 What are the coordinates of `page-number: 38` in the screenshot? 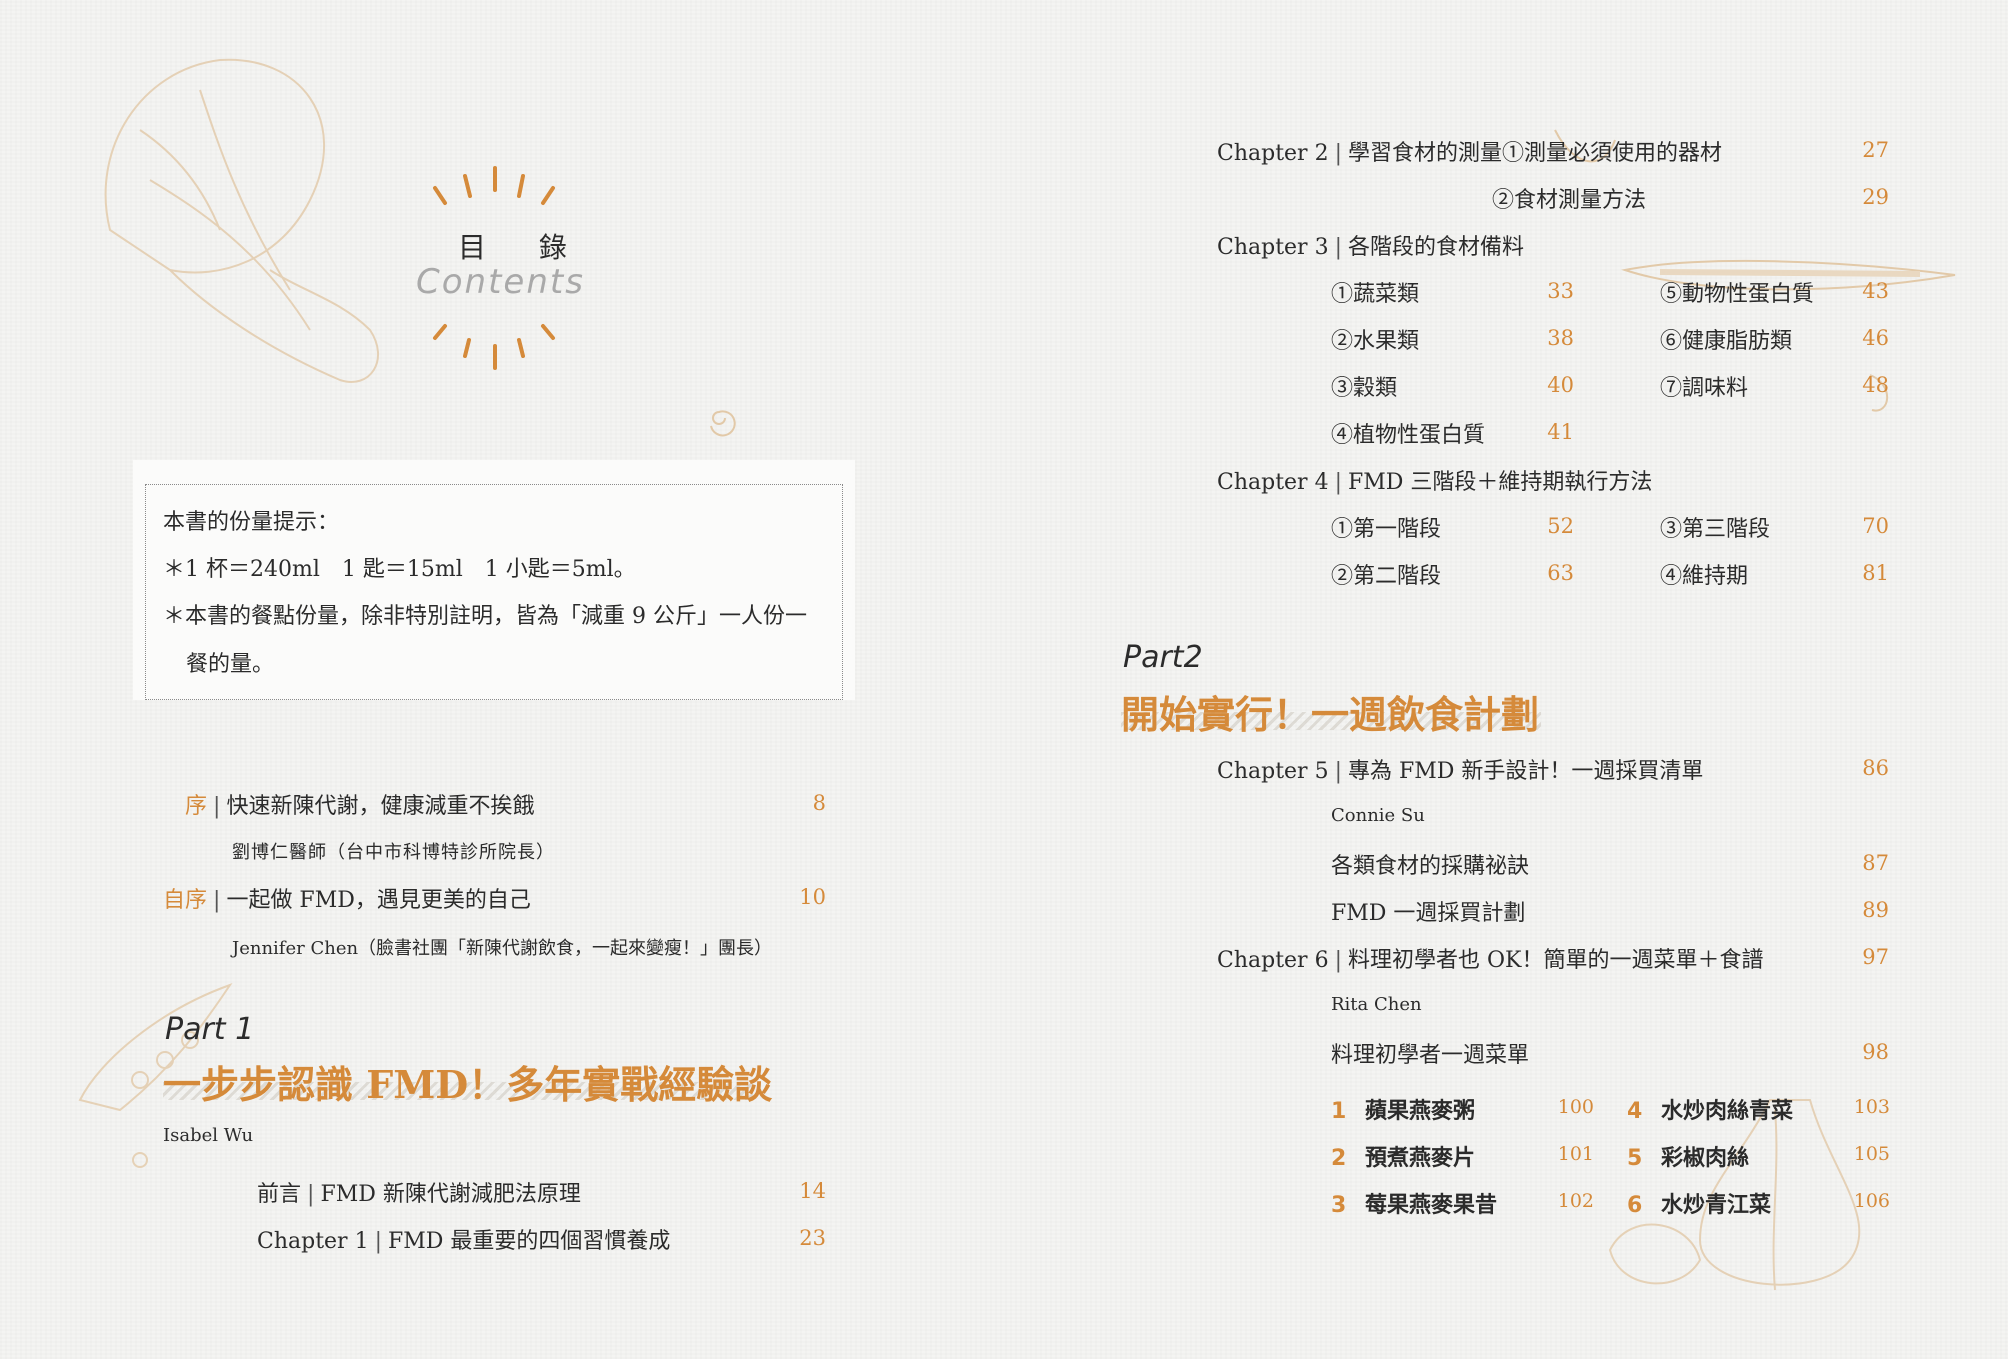 It's located at (1560, 338).